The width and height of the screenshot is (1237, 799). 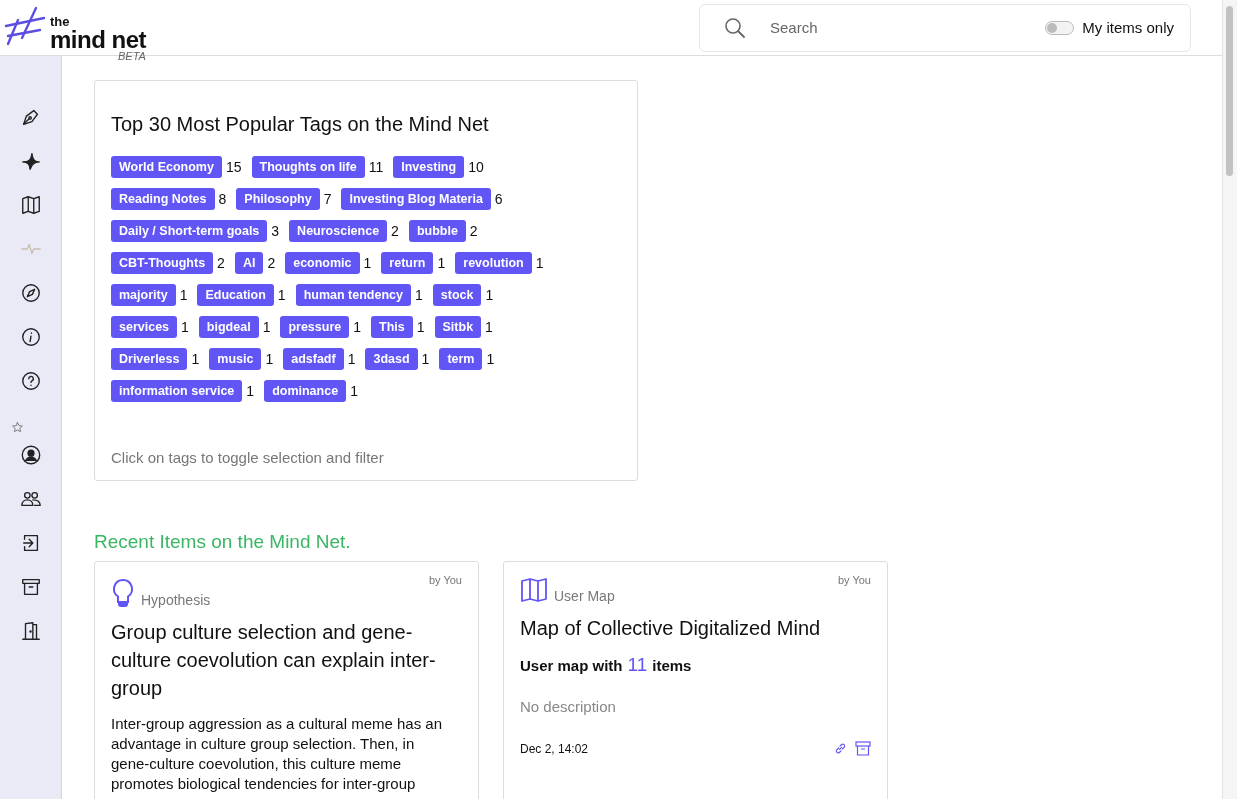 What do you see at coordinates (637, 665) in the screenshot?
I see `item-count: 11` at bounding box center [637, 665].